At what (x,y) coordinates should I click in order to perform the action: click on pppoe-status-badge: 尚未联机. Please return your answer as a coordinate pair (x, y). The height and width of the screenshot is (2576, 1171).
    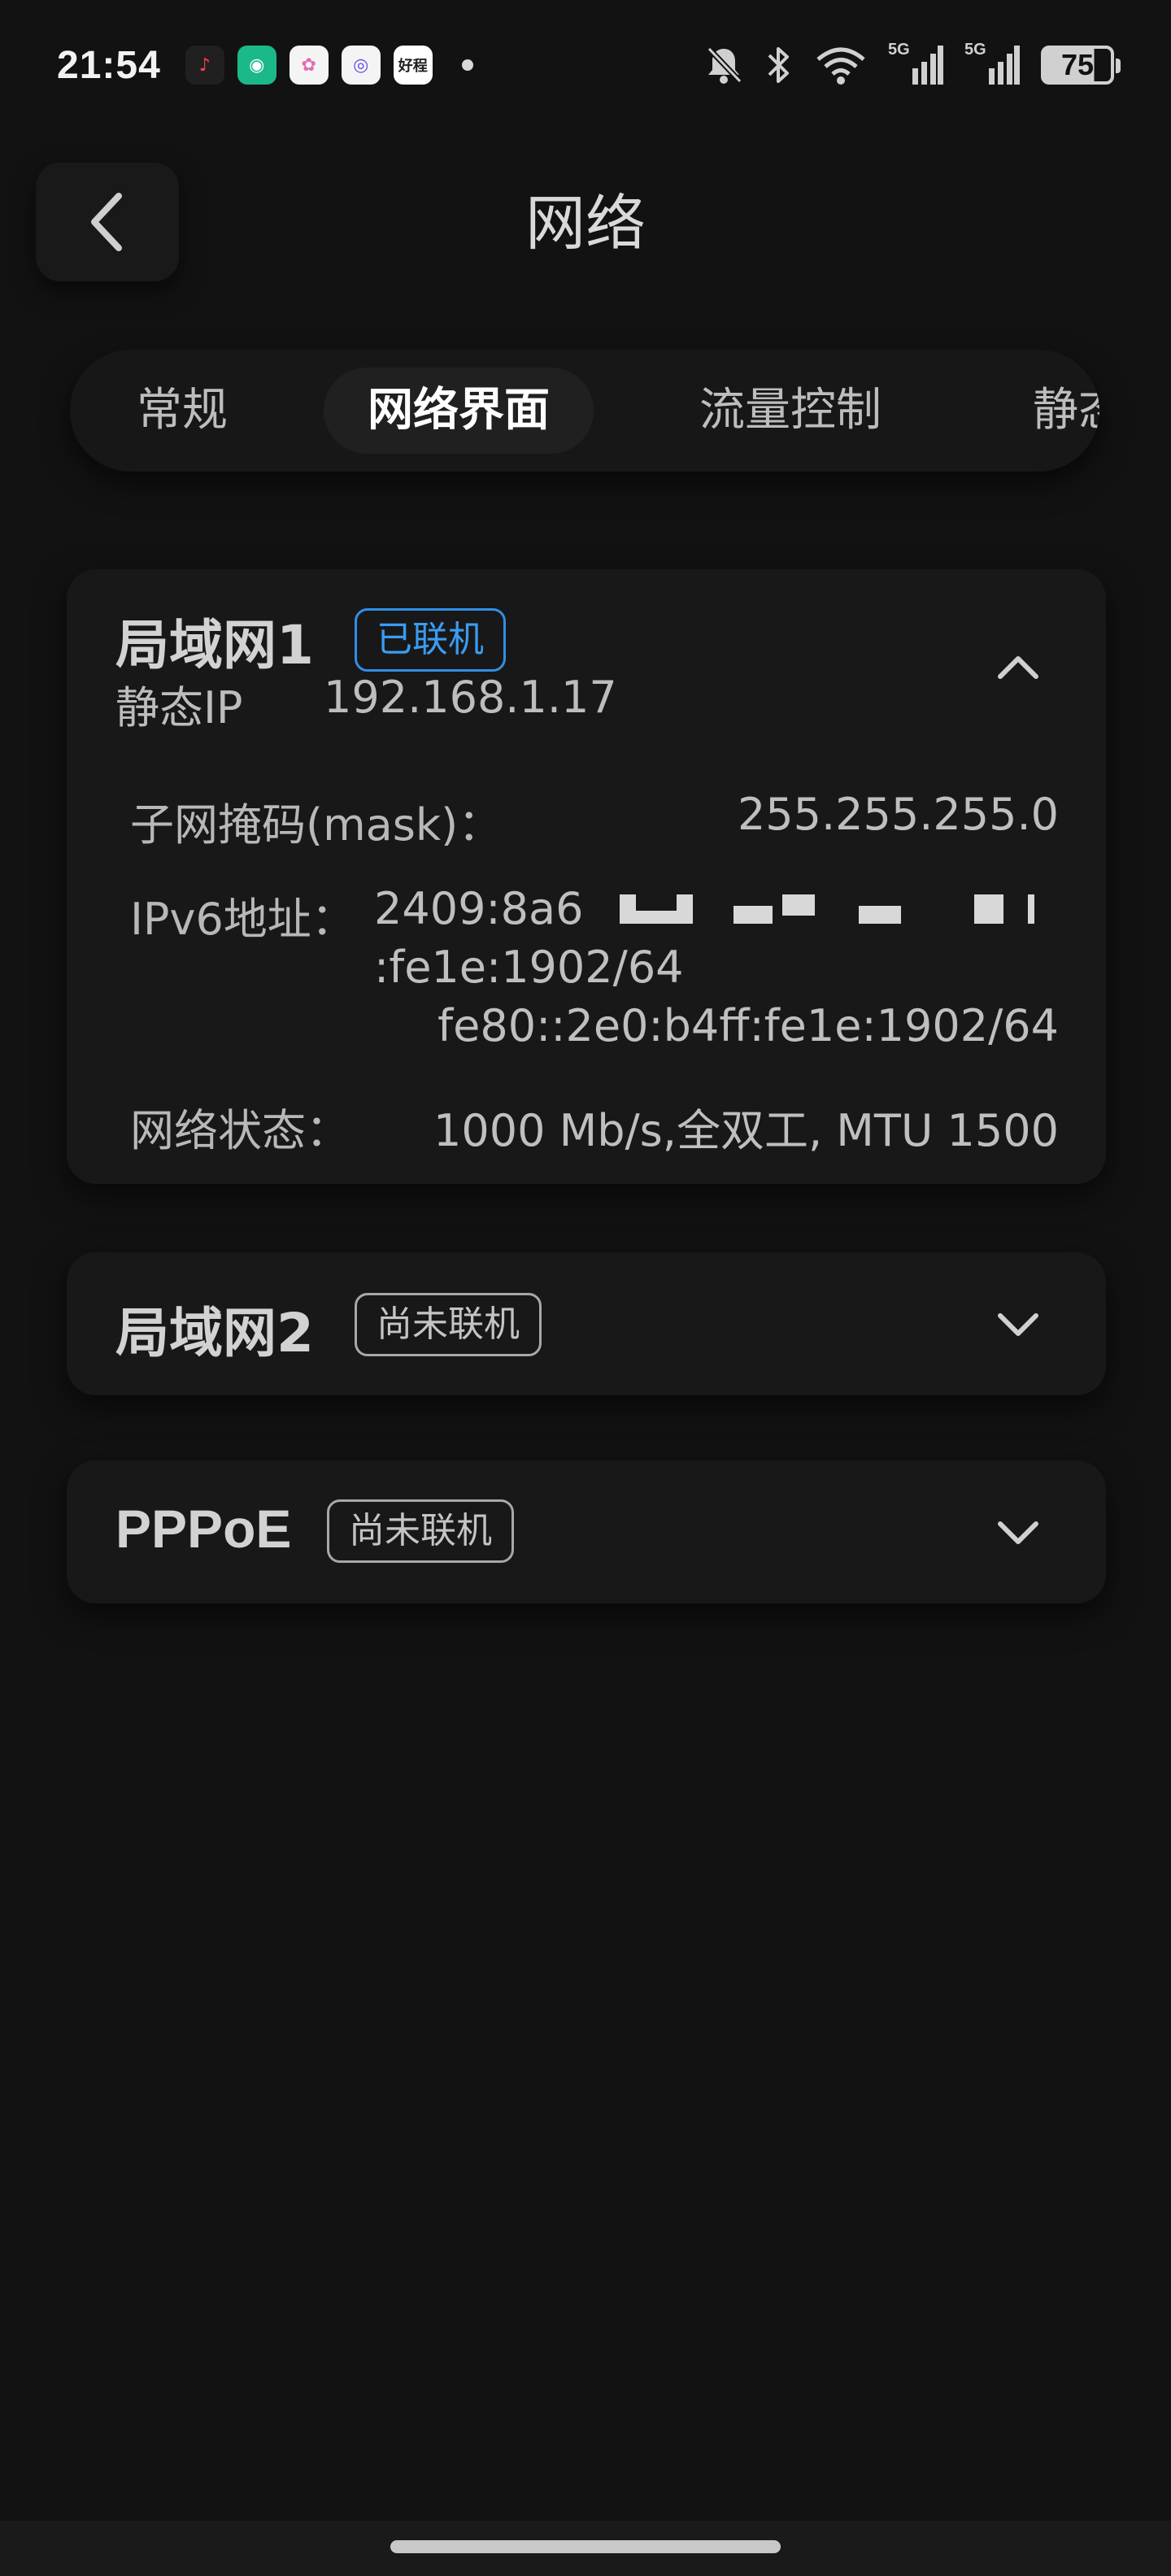
    Looking at the image, I should click on (420, 1531).